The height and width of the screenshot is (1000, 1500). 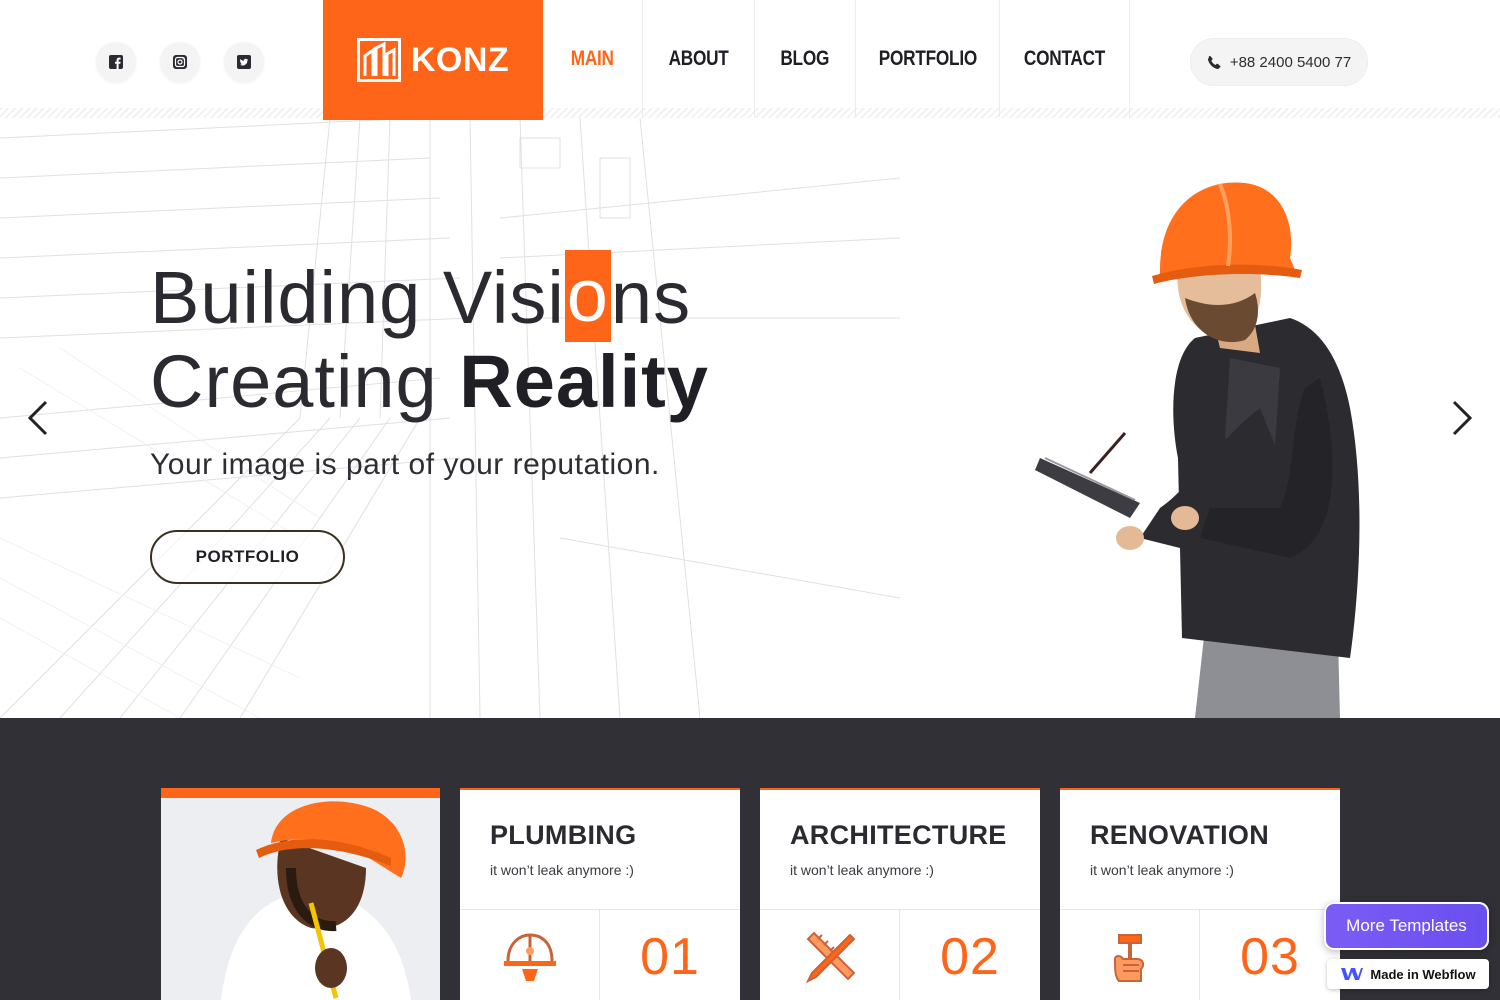 What do you see at coordinates (378, 60) in the screenshot?
I see `building-logo-icon` at bounding box center [378, 60].